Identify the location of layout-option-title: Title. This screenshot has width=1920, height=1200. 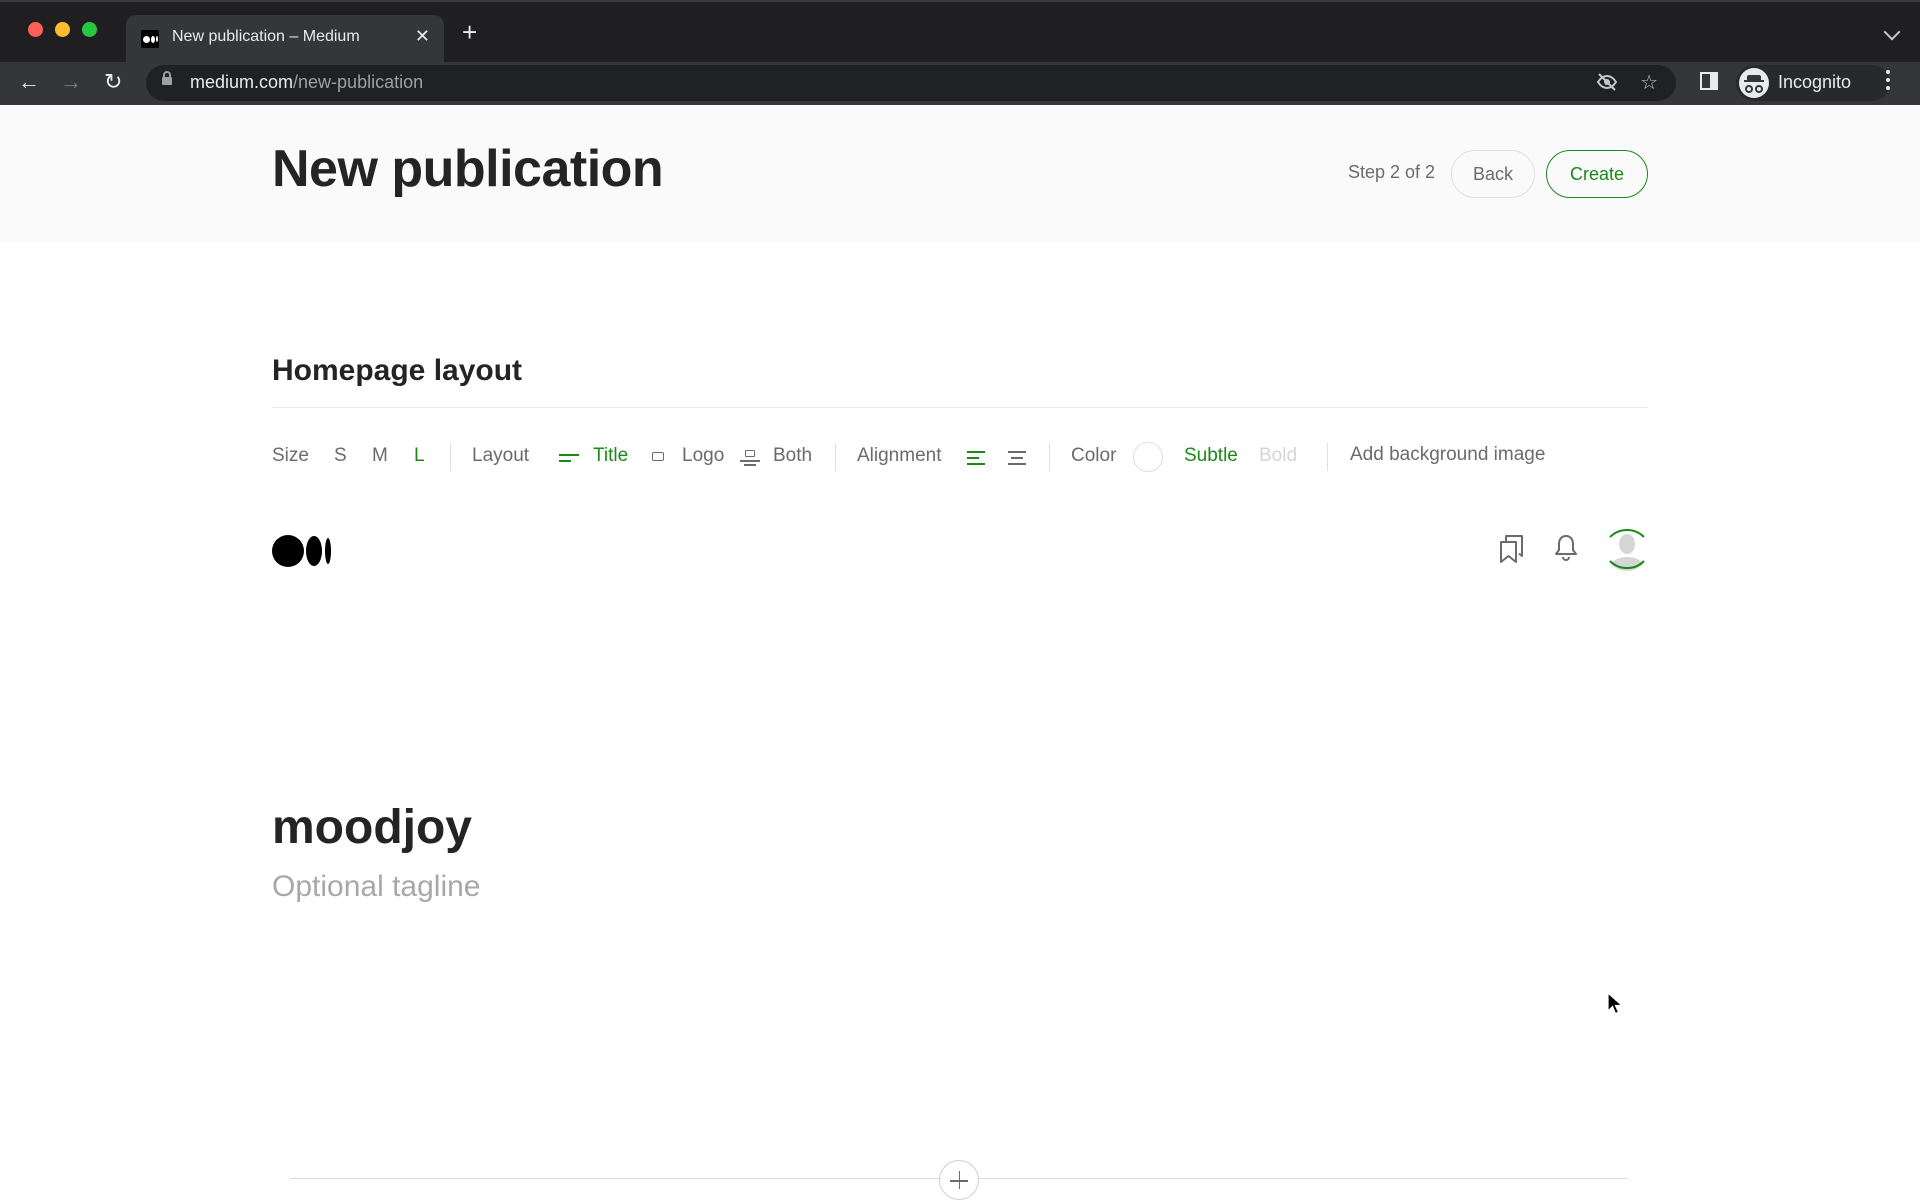
(610, 456).